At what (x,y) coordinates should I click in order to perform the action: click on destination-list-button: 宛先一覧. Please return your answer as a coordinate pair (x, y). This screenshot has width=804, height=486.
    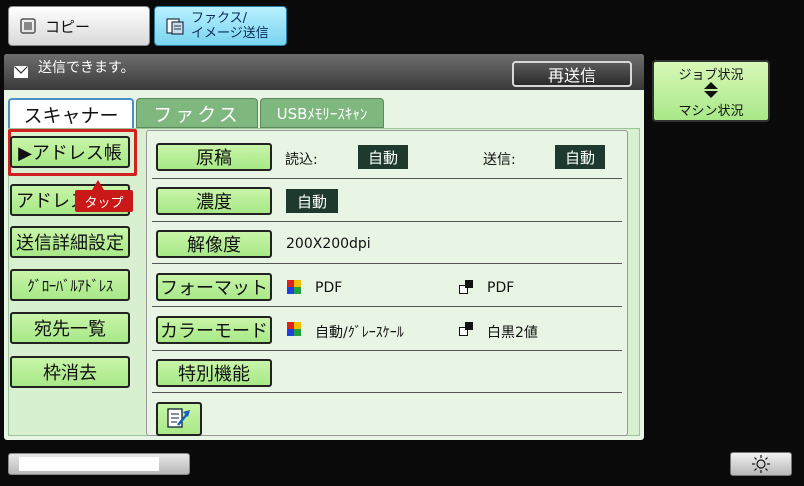
    Looking at the image, I should click on (70, 328).